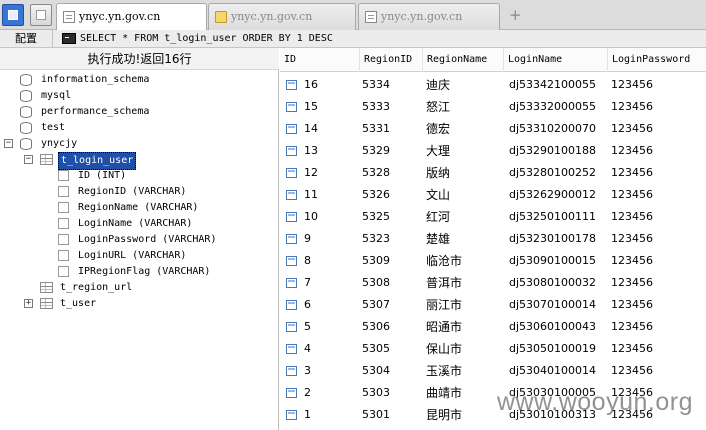 This screenshot has width=706, height=430. Describe the element at coordinates (515, 15) in the screenshot. I see `new-tab-button: +` at that location.